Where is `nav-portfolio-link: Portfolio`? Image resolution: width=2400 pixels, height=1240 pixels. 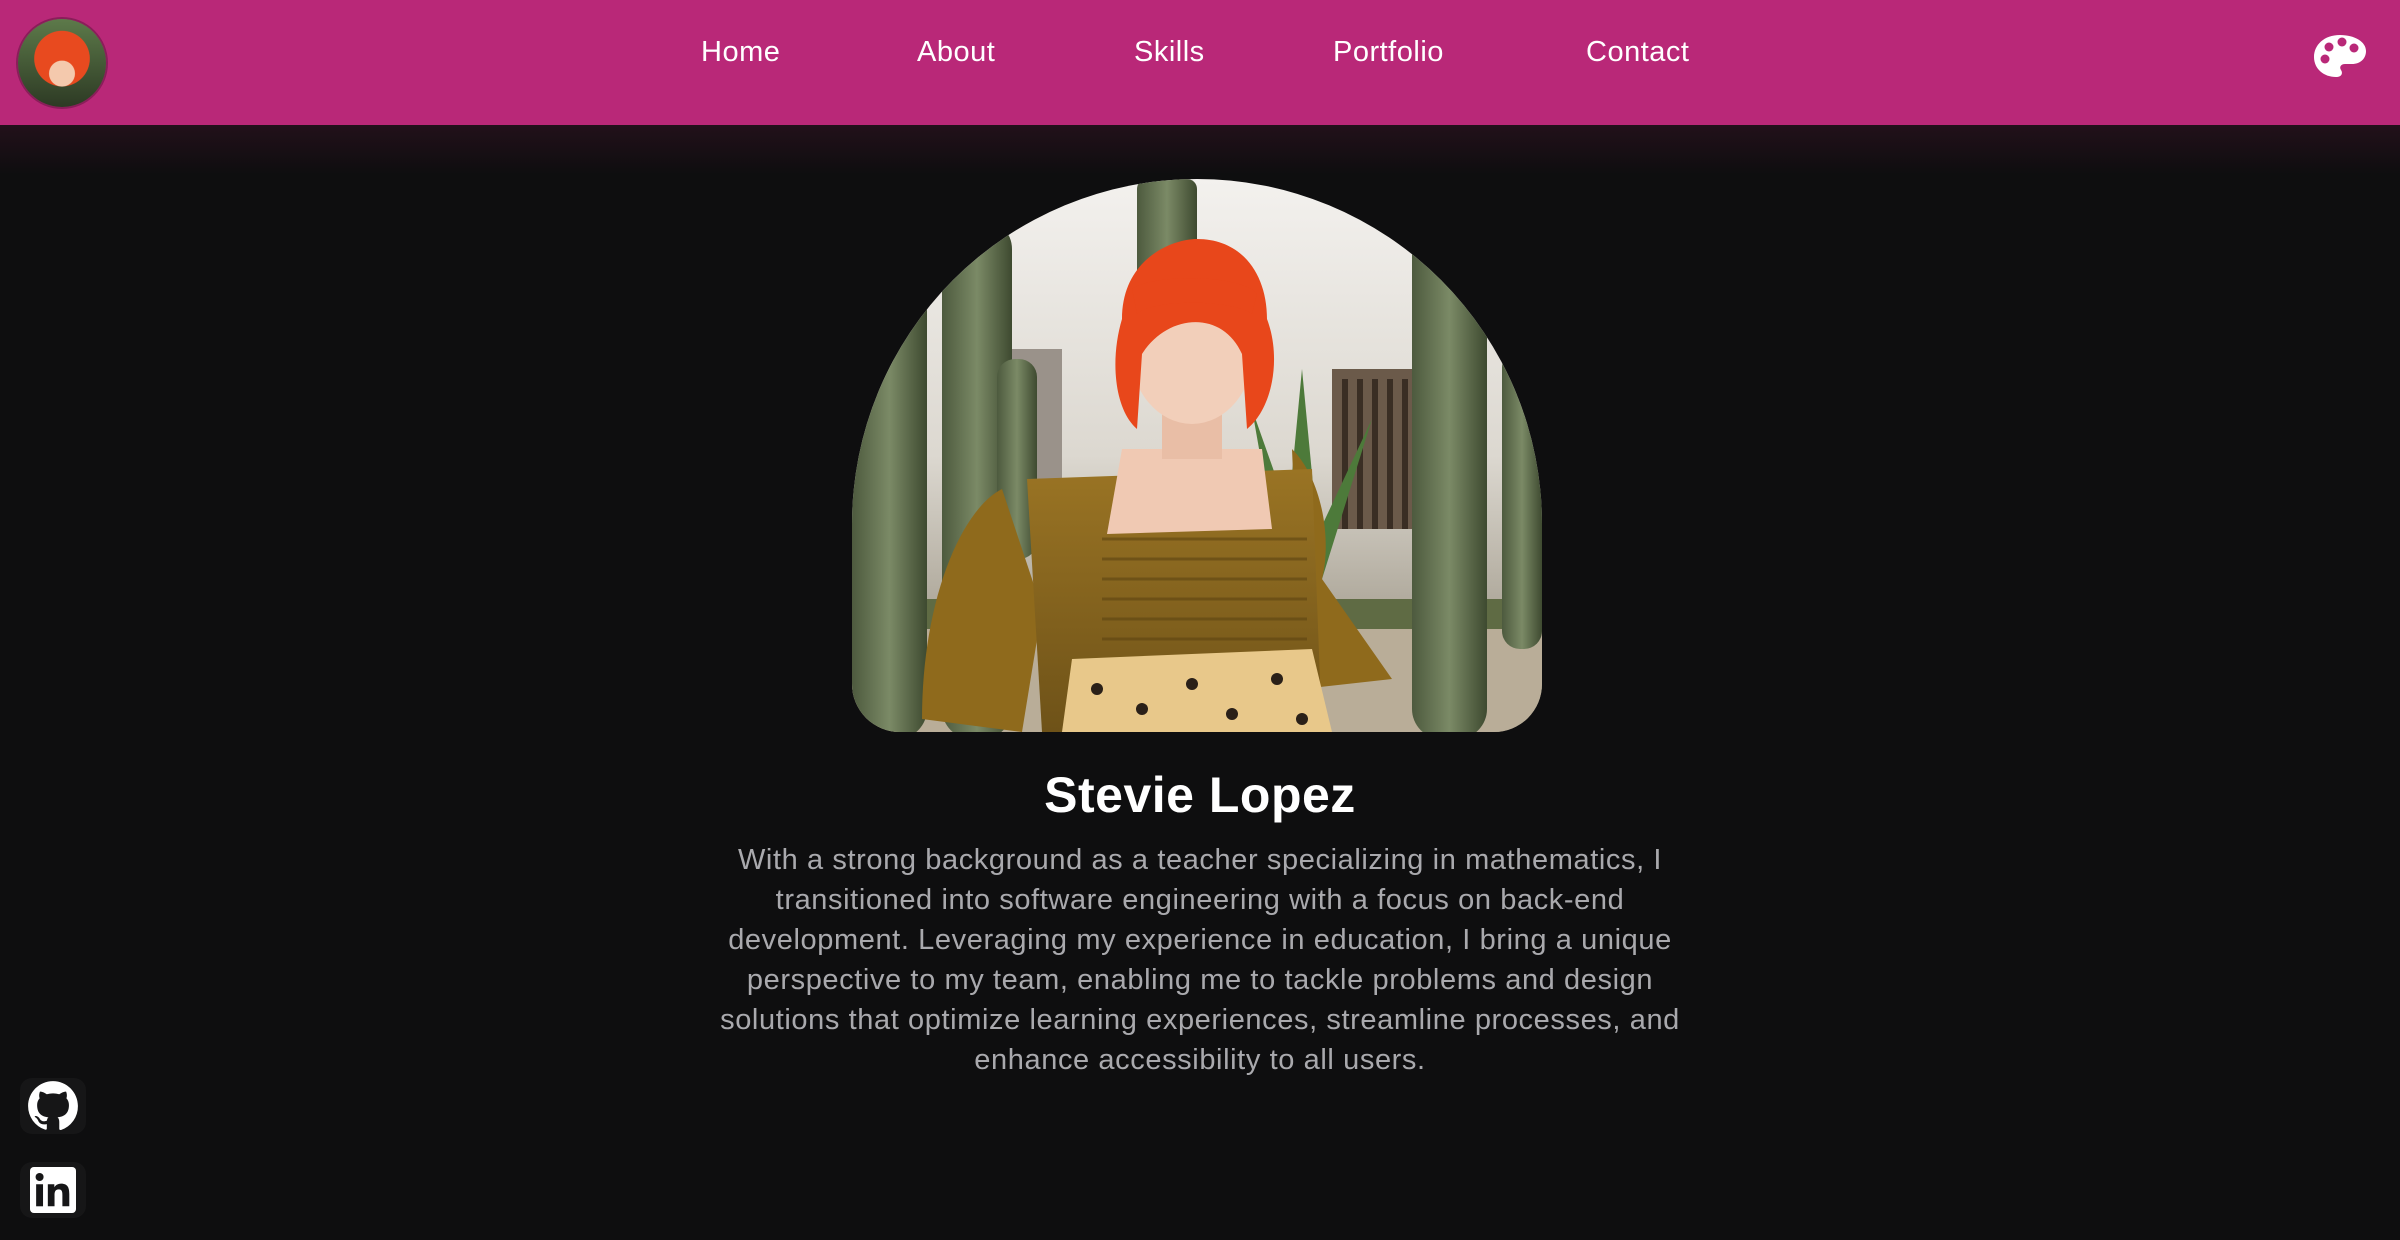
nav-portfolio-link: Portfolio is located at coordinates (1388, 52).